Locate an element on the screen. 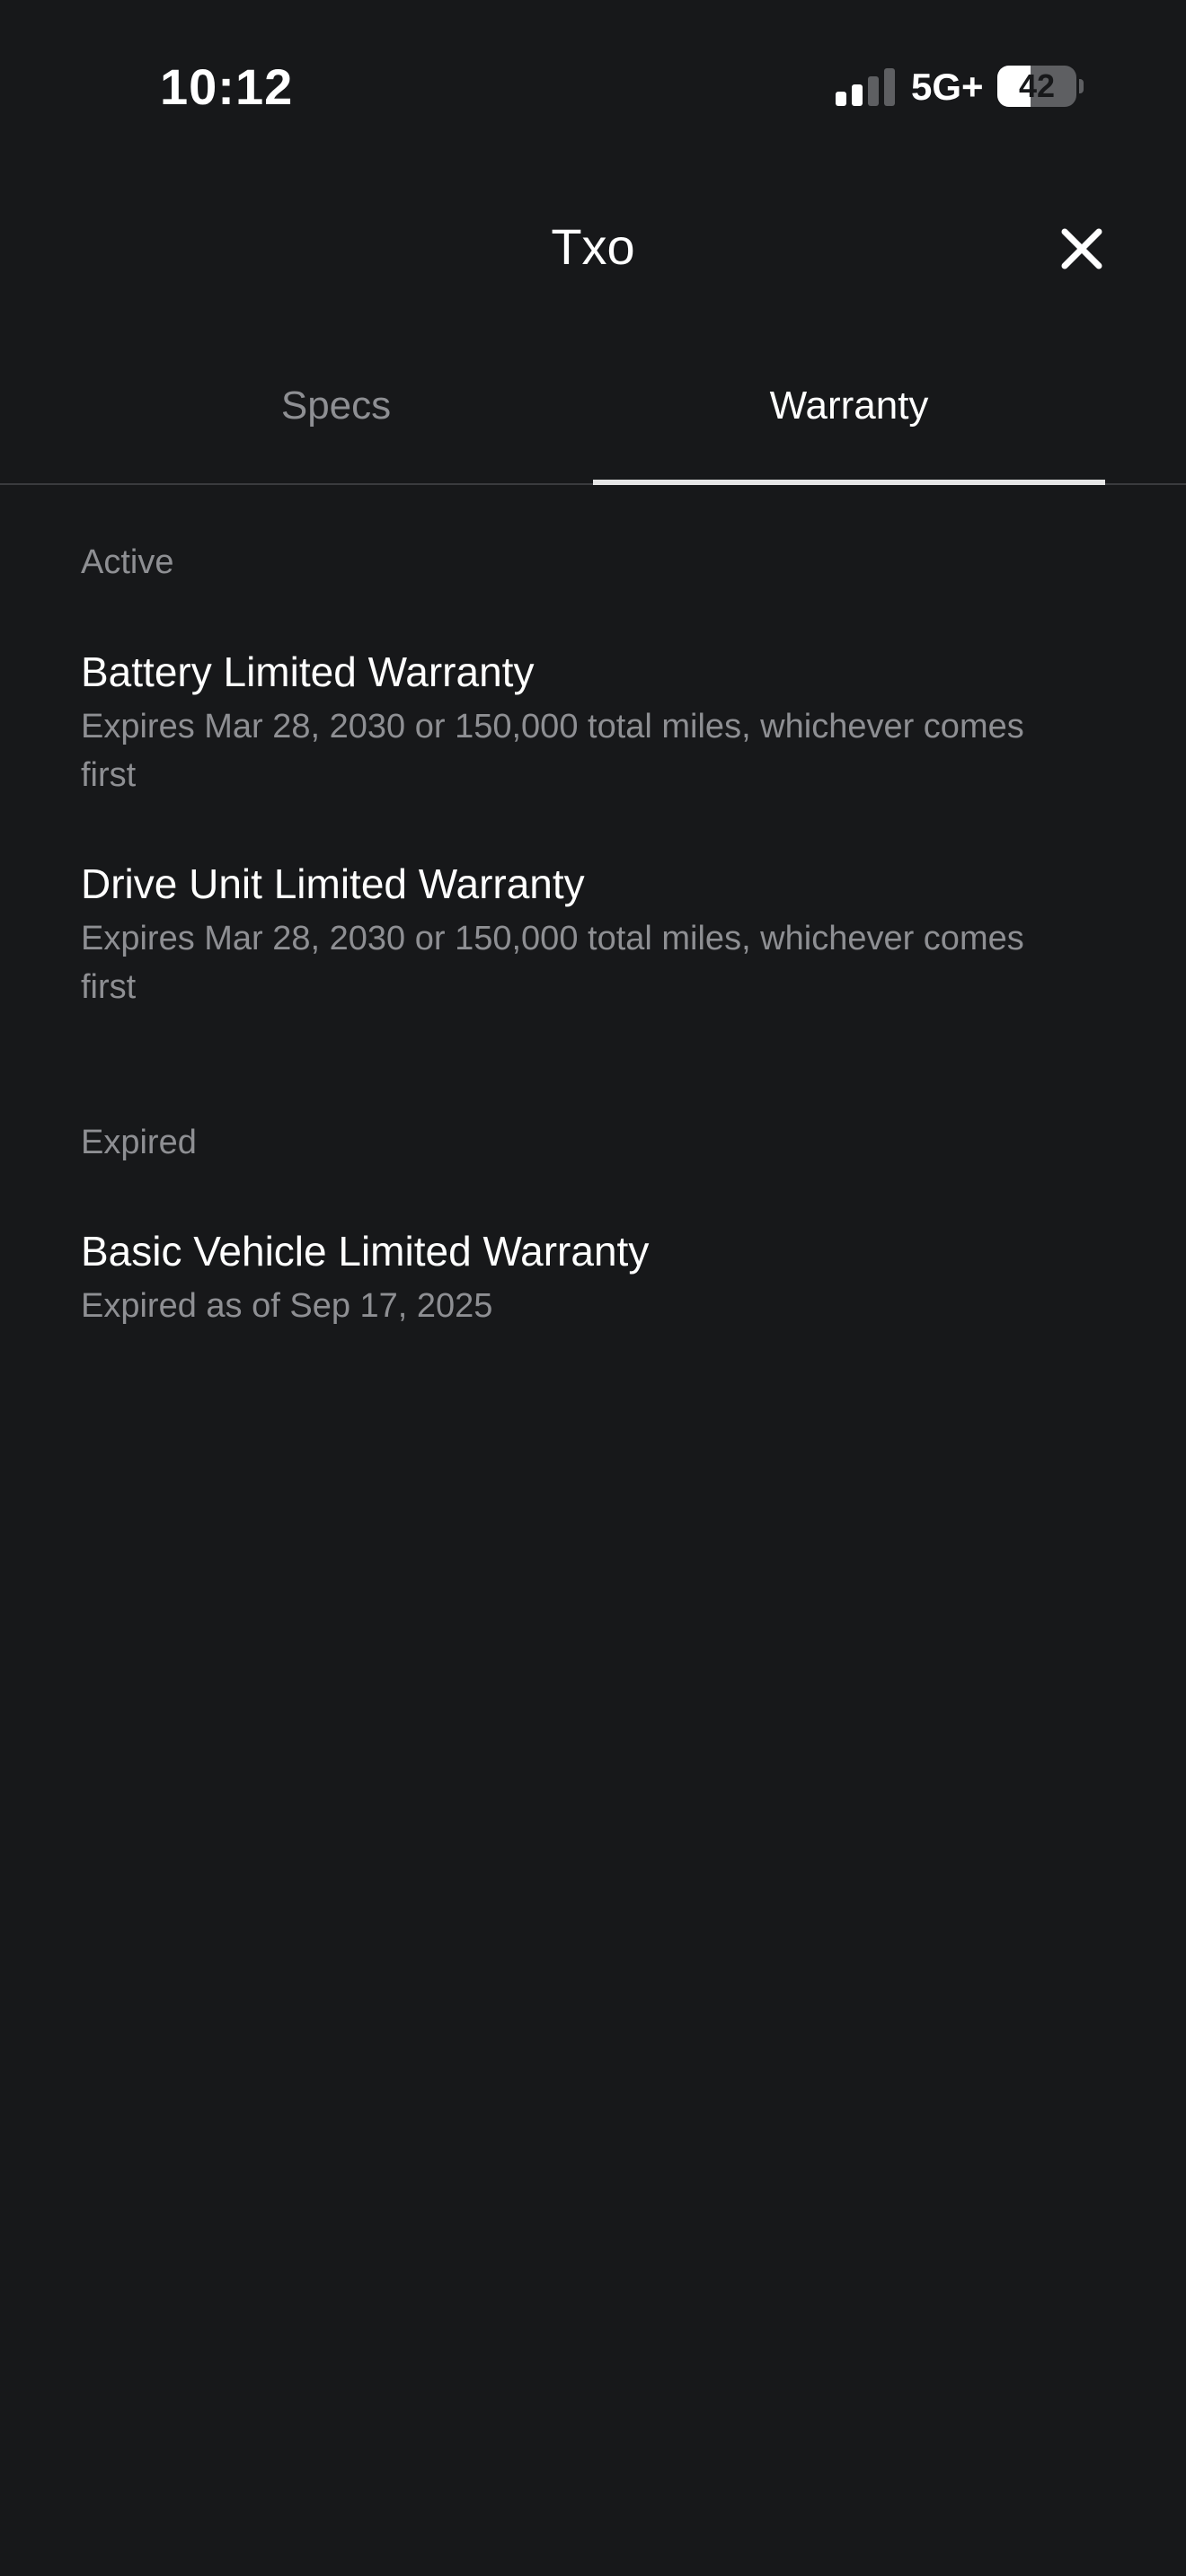 Image resolution: width=1186 pixels, height=2576 pixels. warranty-description: Expired as of Sep 17, 2025 is located at coordinates (287, 1306).